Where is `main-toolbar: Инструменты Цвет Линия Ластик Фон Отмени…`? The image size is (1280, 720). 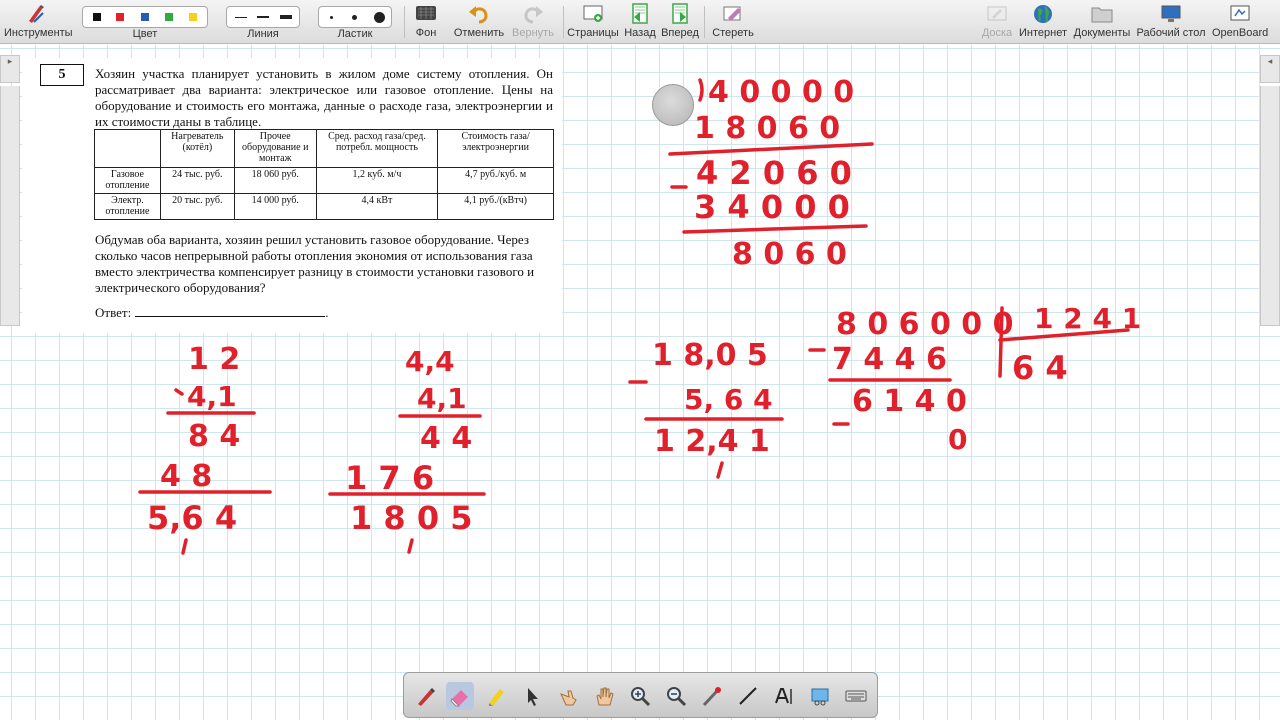 main-toolbar: Инструменты Цвет Линия Ластик Фон Отмени… is located at coordinates (640, 22).